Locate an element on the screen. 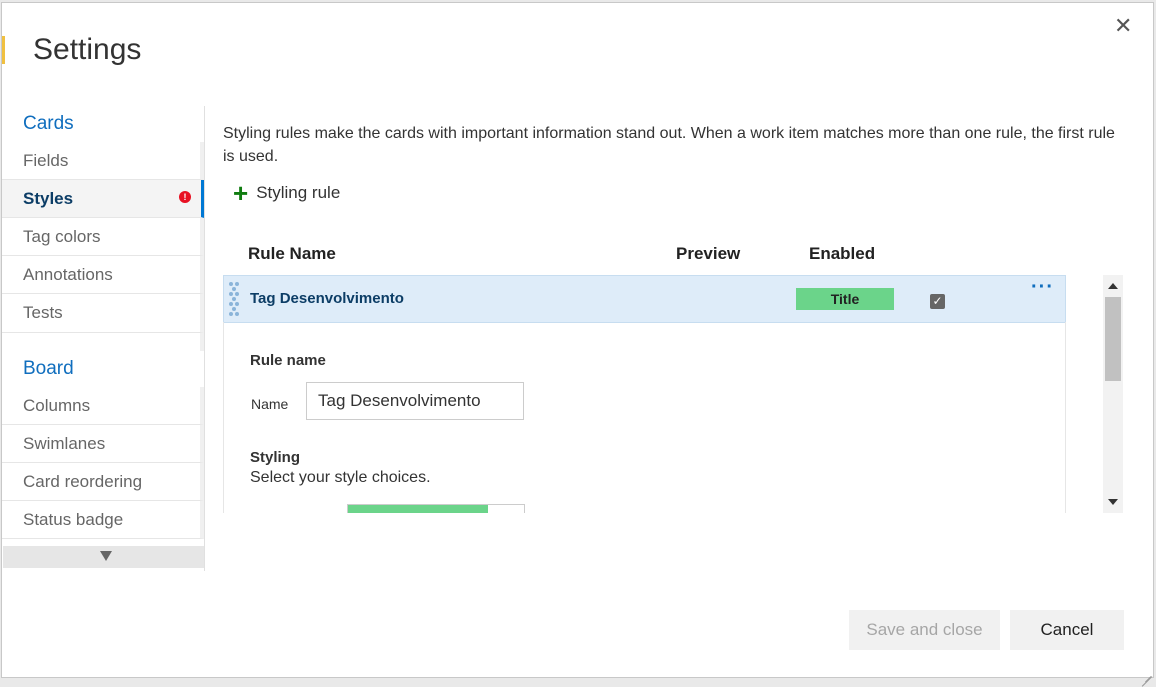 The image size is (1156, 687). nav-item-status-badge: Status badge is located at coordinates (103, 520).